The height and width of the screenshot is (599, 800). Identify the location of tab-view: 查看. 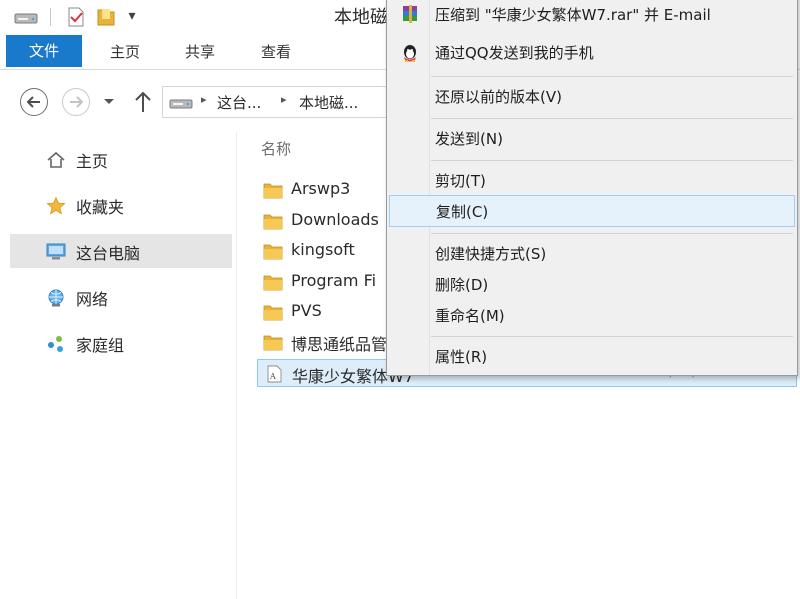
(276, 52).